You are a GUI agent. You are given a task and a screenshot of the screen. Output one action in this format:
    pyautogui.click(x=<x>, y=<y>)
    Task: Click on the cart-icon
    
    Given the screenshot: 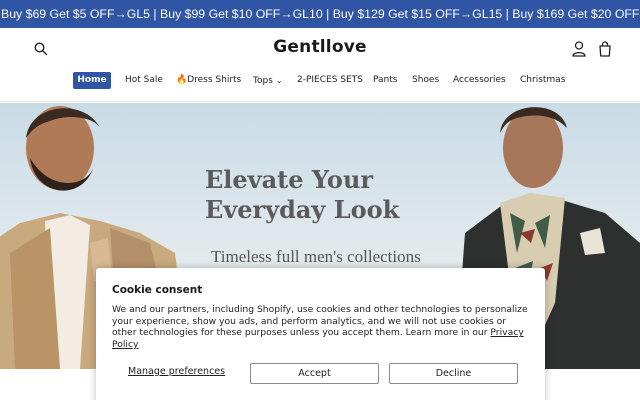 What is the action you would take?
    pyautogui.click(x=605, y=49)
    